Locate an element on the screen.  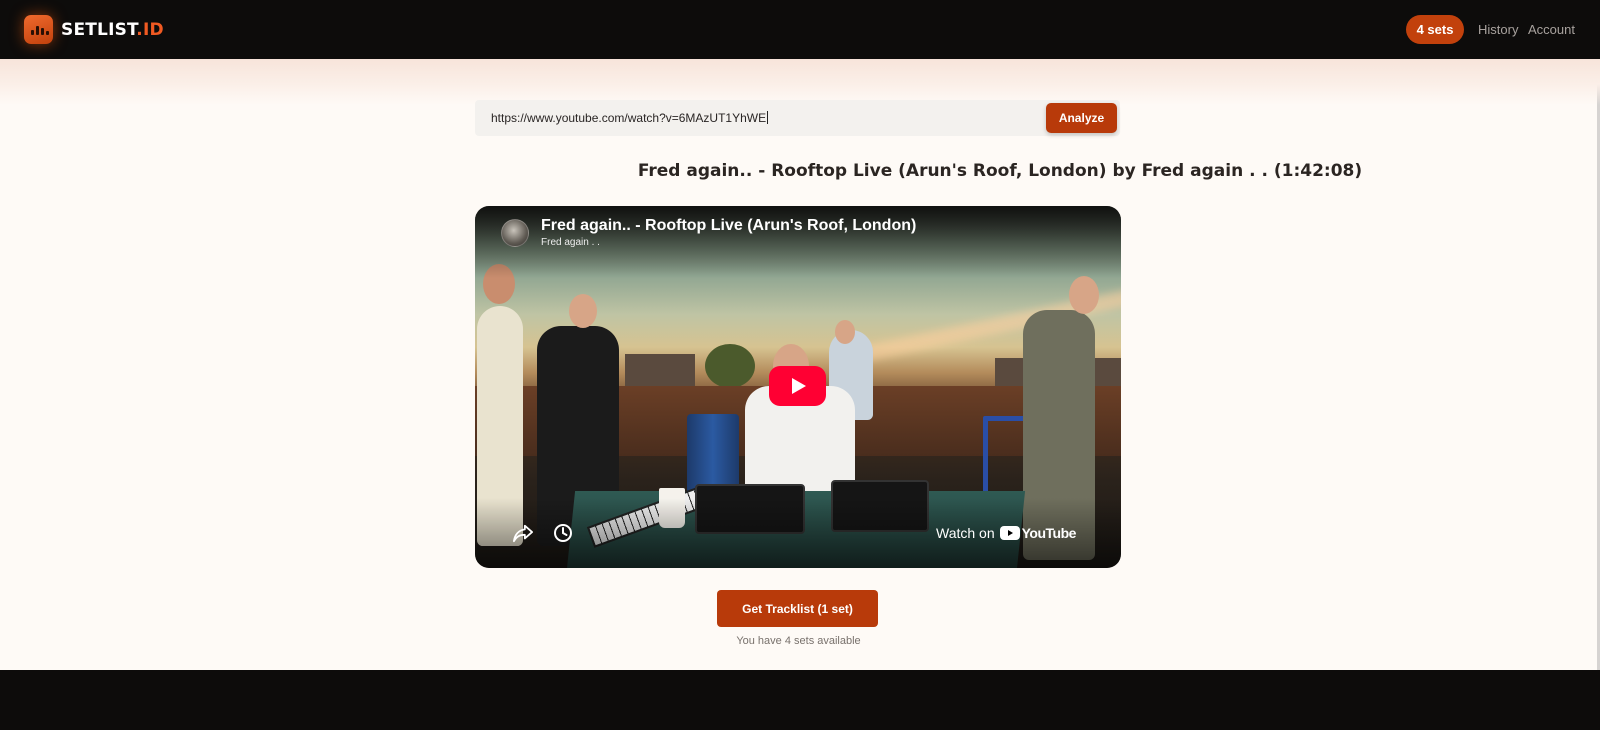
nav-history-link: History is located at coordinates (1498, 29).